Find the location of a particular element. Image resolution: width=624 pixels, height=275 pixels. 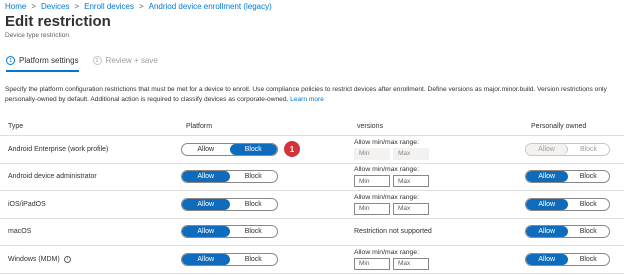

learn-more-link: Learn more is located at coordinates (307, 99).